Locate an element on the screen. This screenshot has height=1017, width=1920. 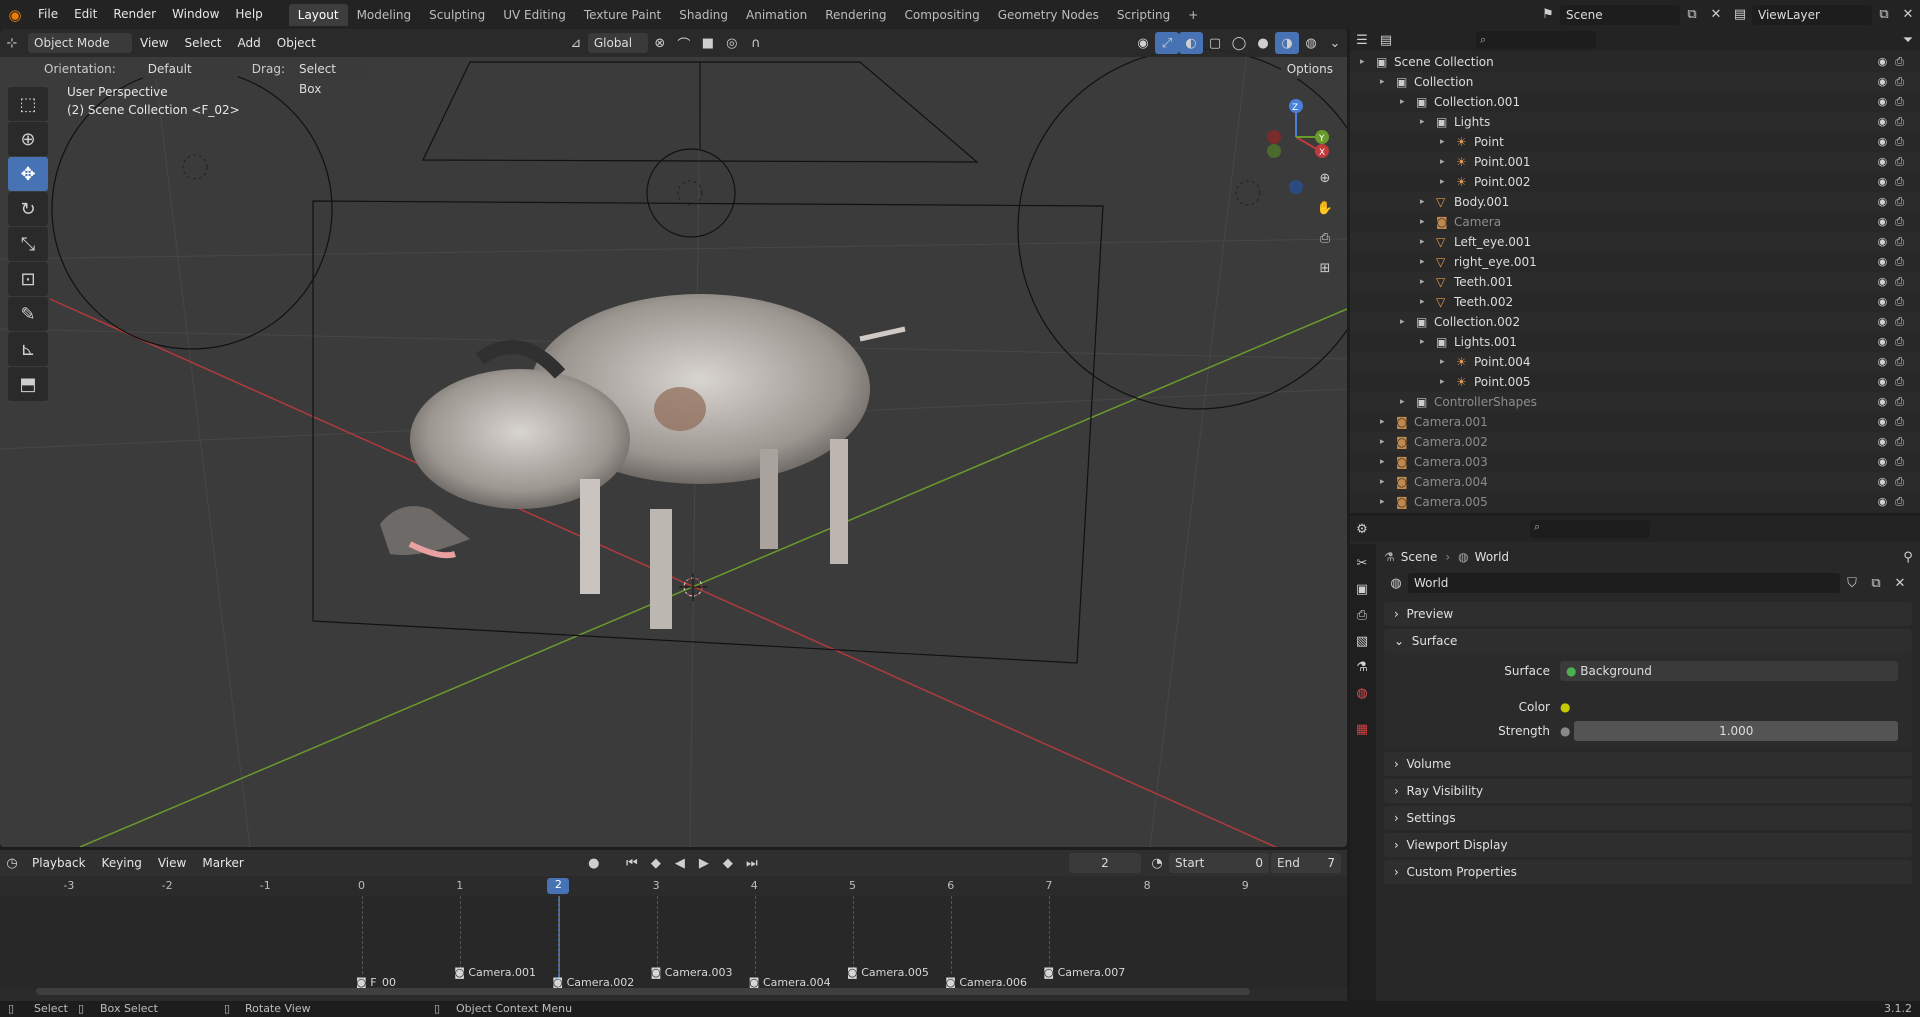
xray-icon: ▢ is located at coordinates (1215, 43).